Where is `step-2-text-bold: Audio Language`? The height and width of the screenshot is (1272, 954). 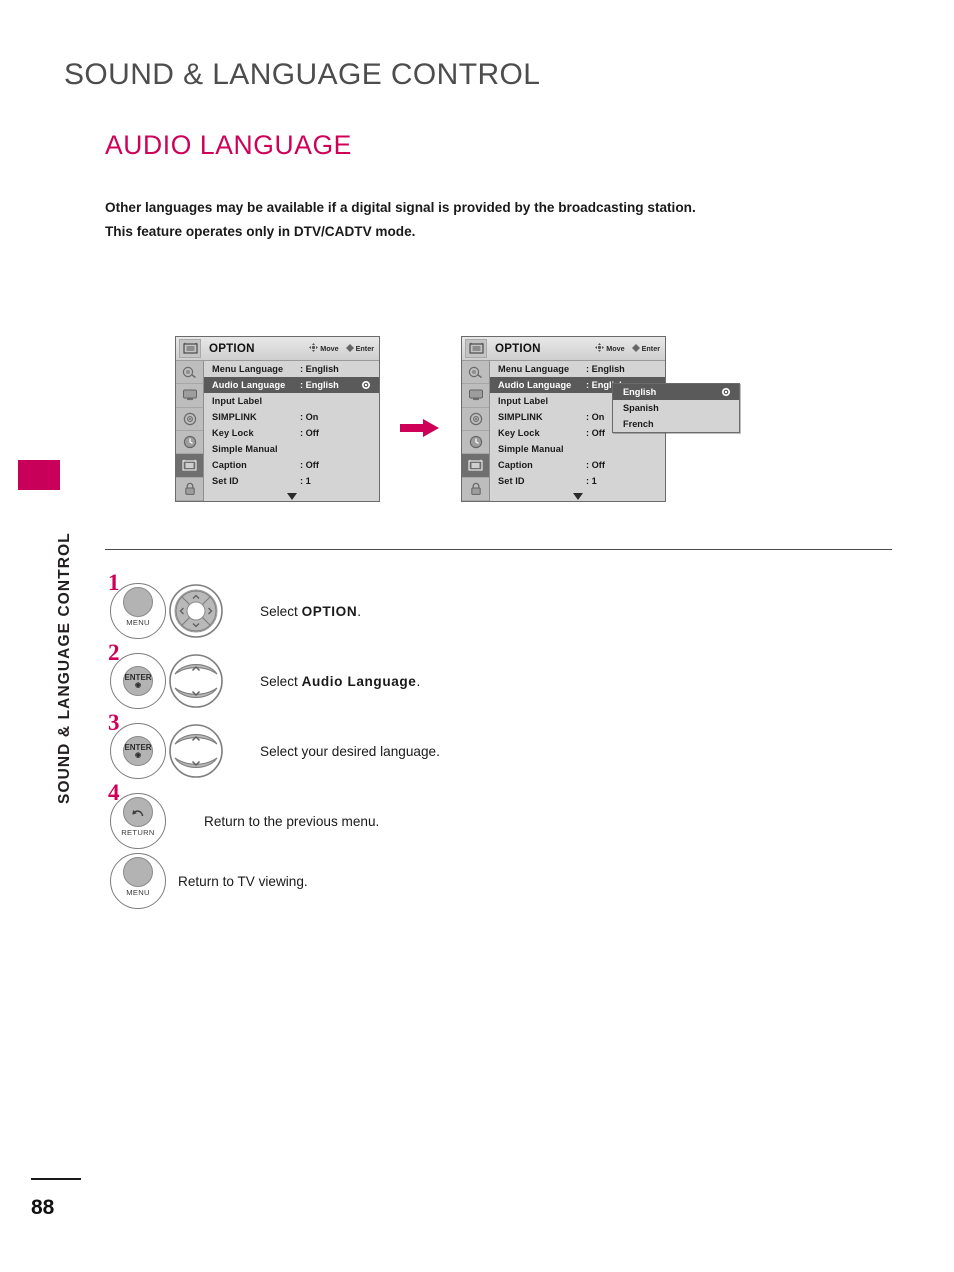
step-2-text-bold: Audio Language is located at coordinates (359, 681).